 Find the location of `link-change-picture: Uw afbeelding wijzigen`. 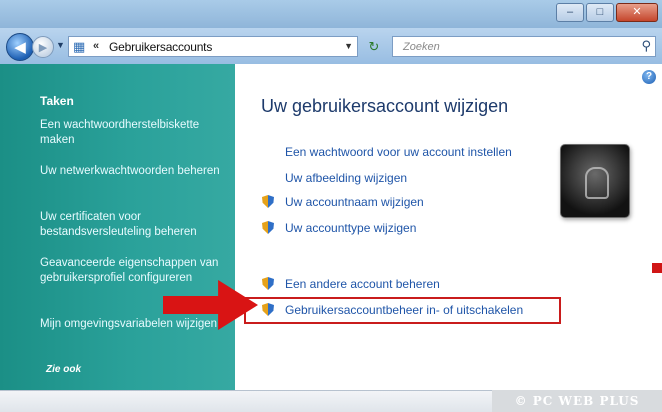

link-change-picture: Uw afbeelding wijzigen is located at coordinates (346, 178).